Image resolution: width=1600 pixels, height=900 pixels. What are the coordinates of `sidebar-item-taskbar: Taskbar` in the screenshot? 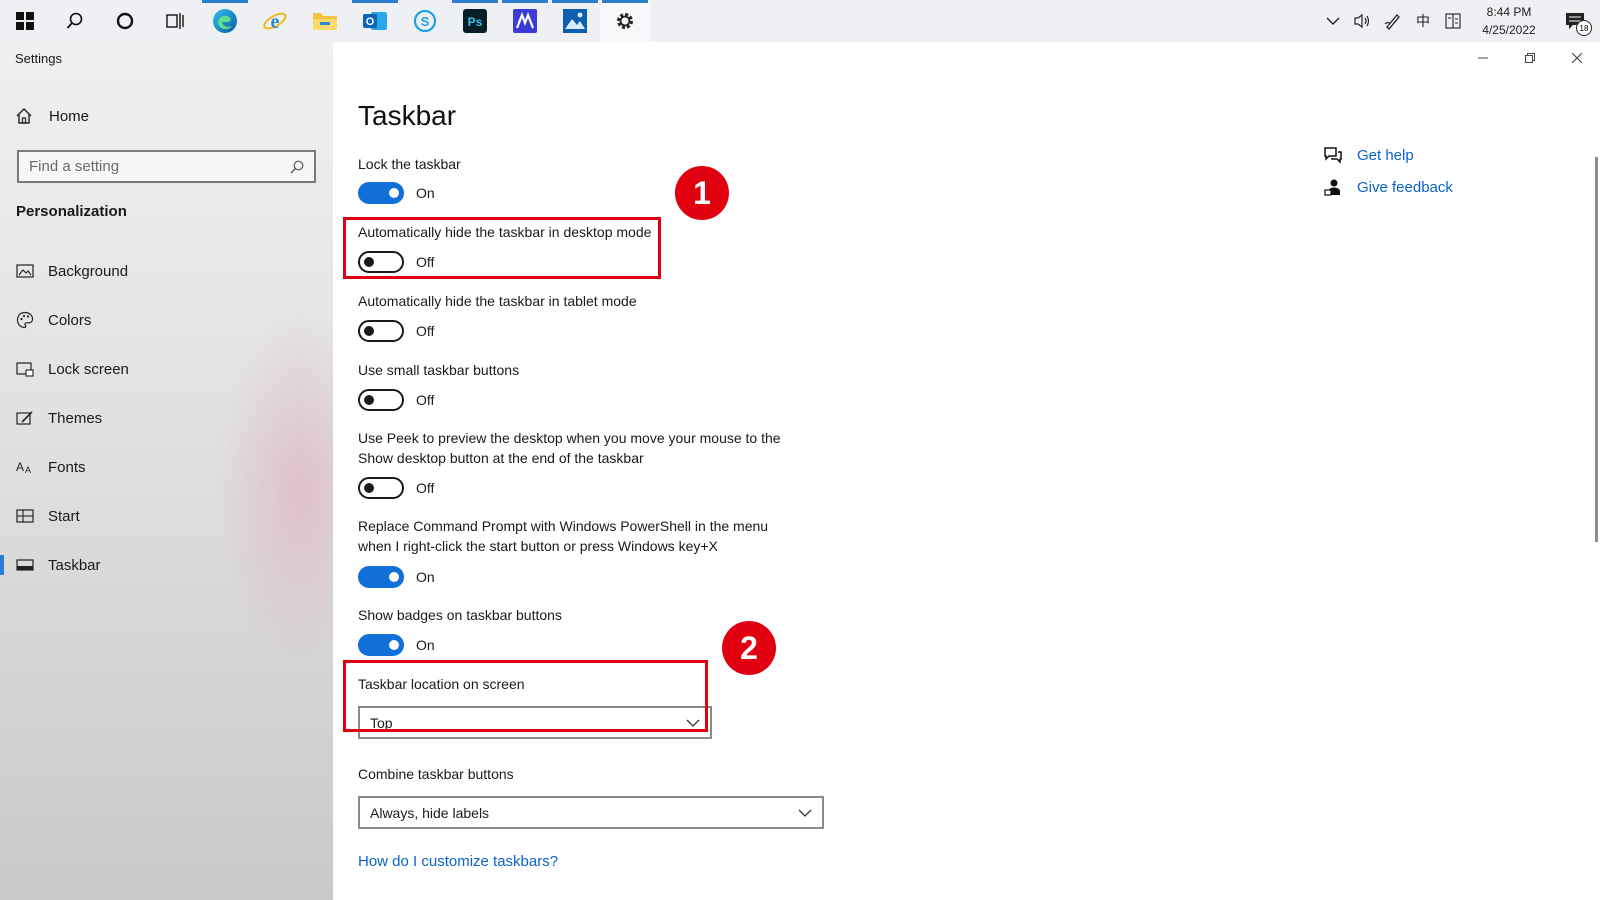 It's located at (166, 565).